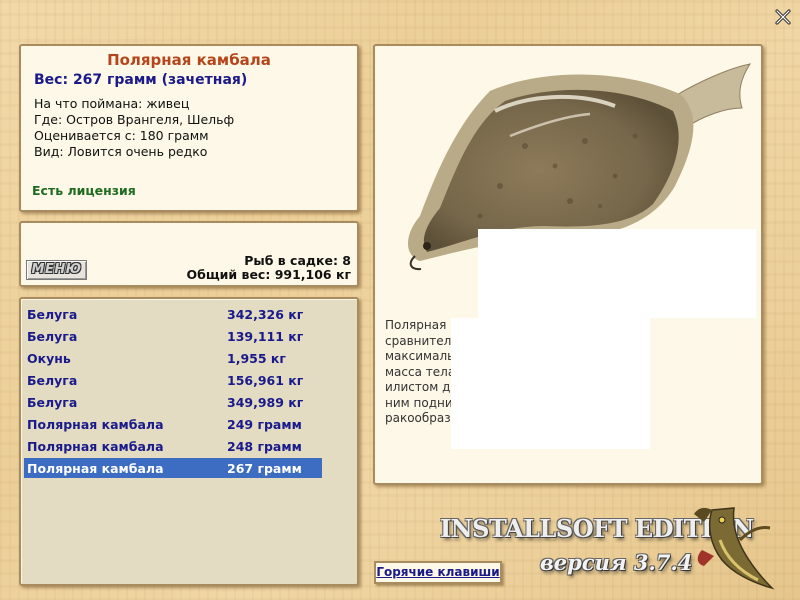 The image size is (800, 600). What do you see at coordinates (189, 60) in the screenshot?
I see `fish-title: Полярная камбала` at bounding box center [189, 60].